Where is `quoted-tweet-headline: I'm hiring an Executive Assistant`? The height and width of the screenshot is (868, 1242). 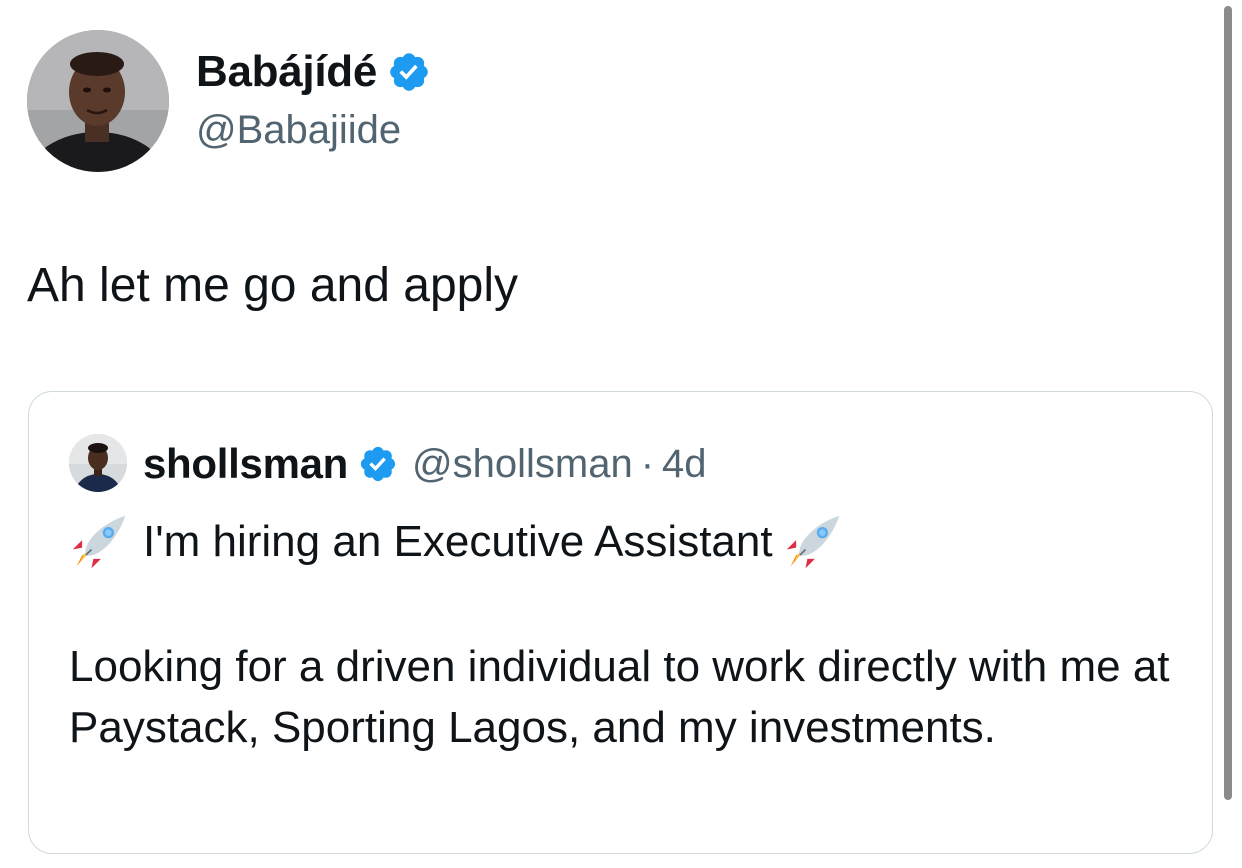
quoted-tweet-headline: I'm hiring an Executive Assistant is located at coordinates (458, 541).